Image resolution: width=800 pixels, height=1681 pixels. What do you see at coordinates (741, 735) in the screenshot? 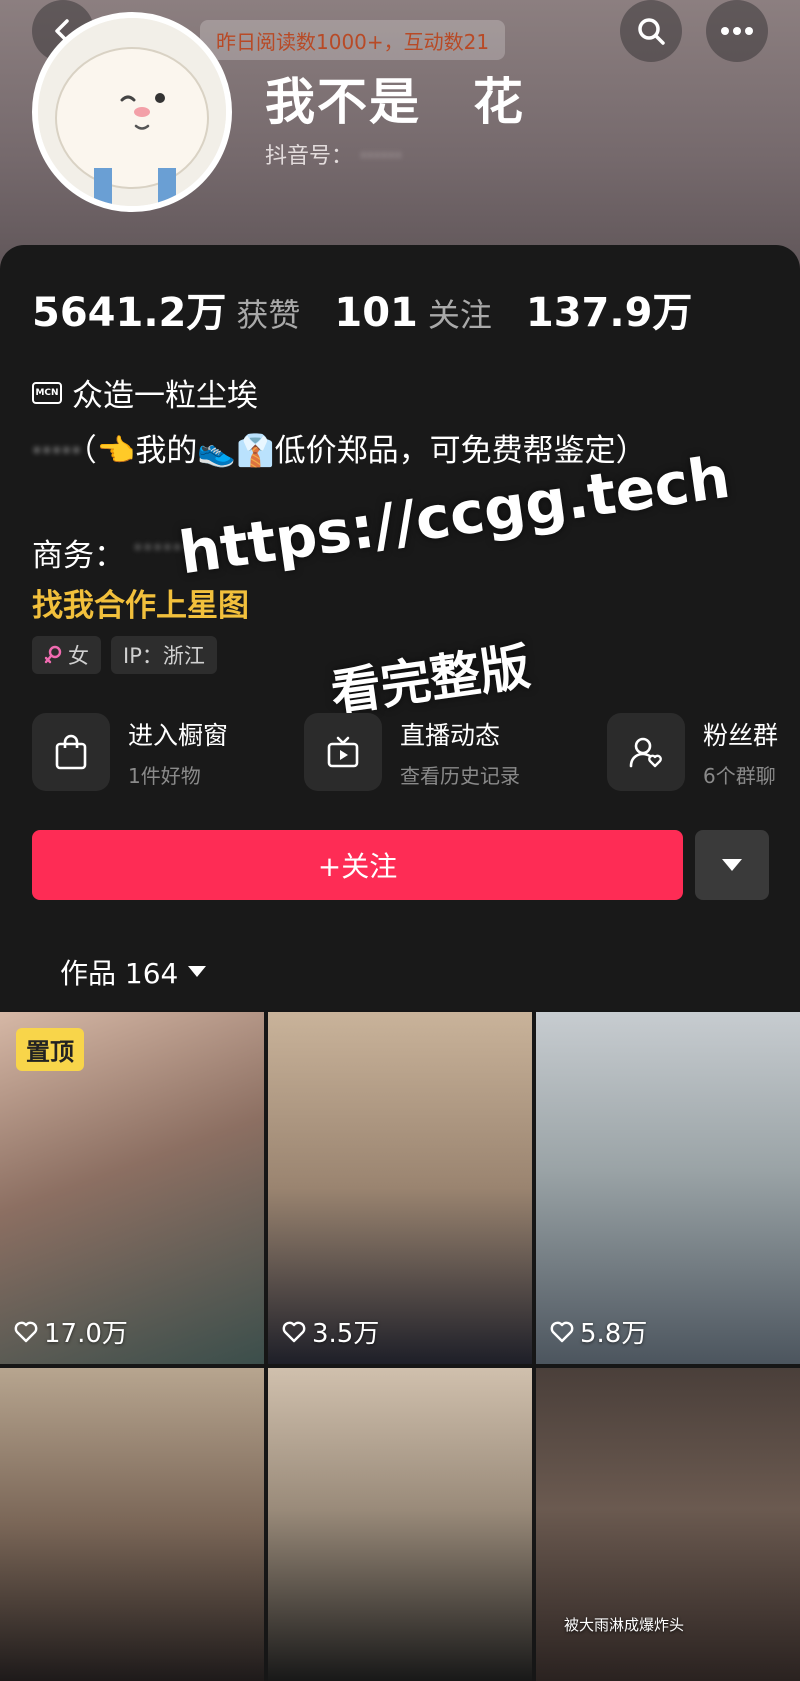
I see `fans-group-title: 粉丝群` at bounding box center [741, 735].